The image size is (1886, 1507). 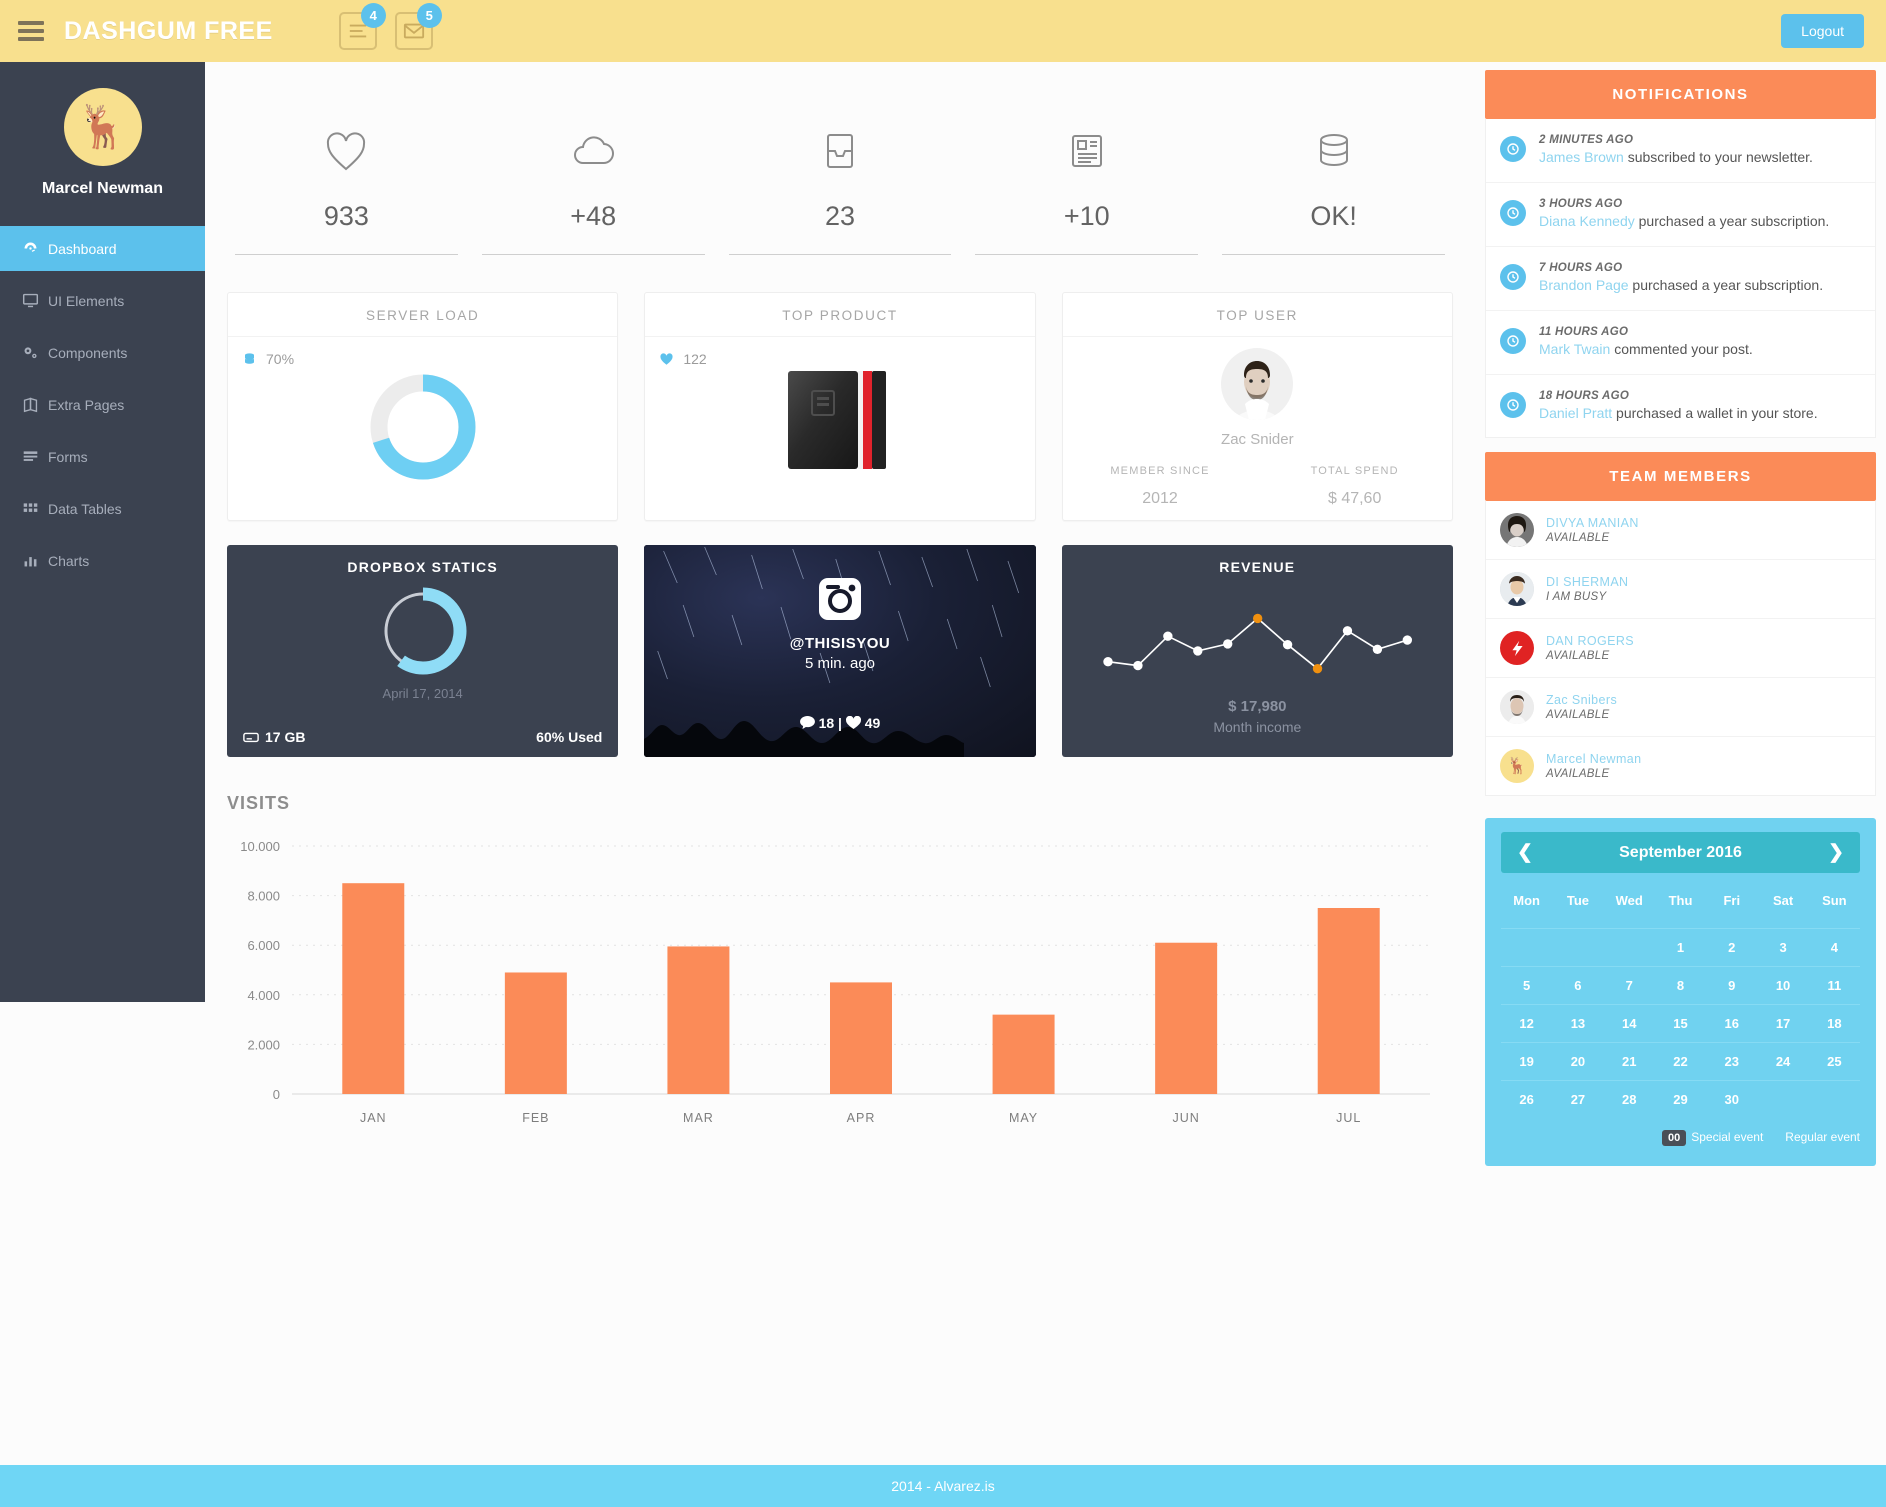 What do you see at coordinates (1822, 31) in the screenshot?
I see `logout-button: Logout` at bounding box center [1822, 31].